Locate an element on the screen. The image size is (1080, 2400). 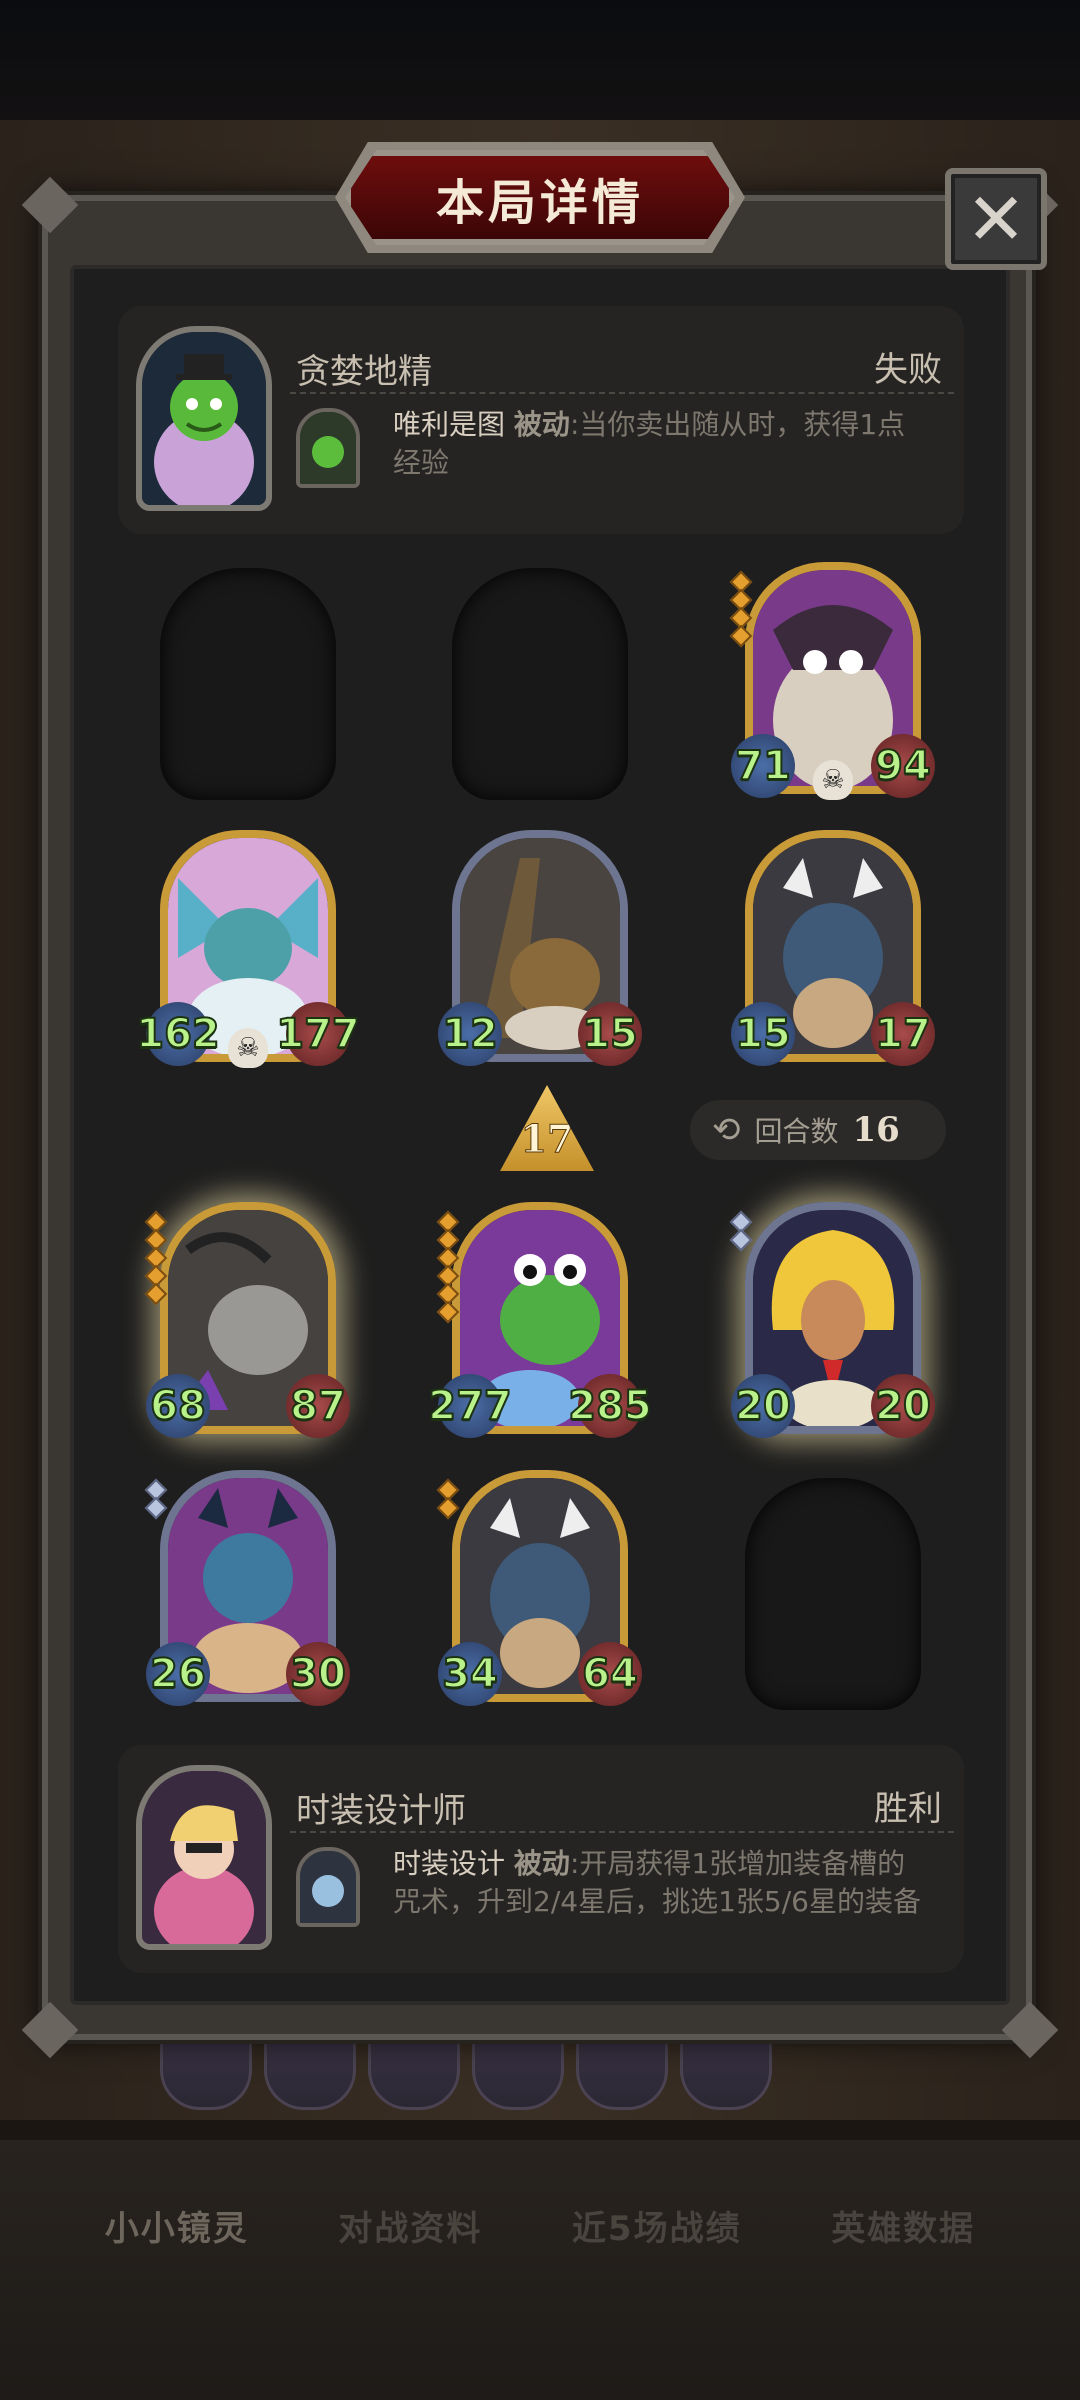
health-stat: 64 is located at coordinates (610, 1674).